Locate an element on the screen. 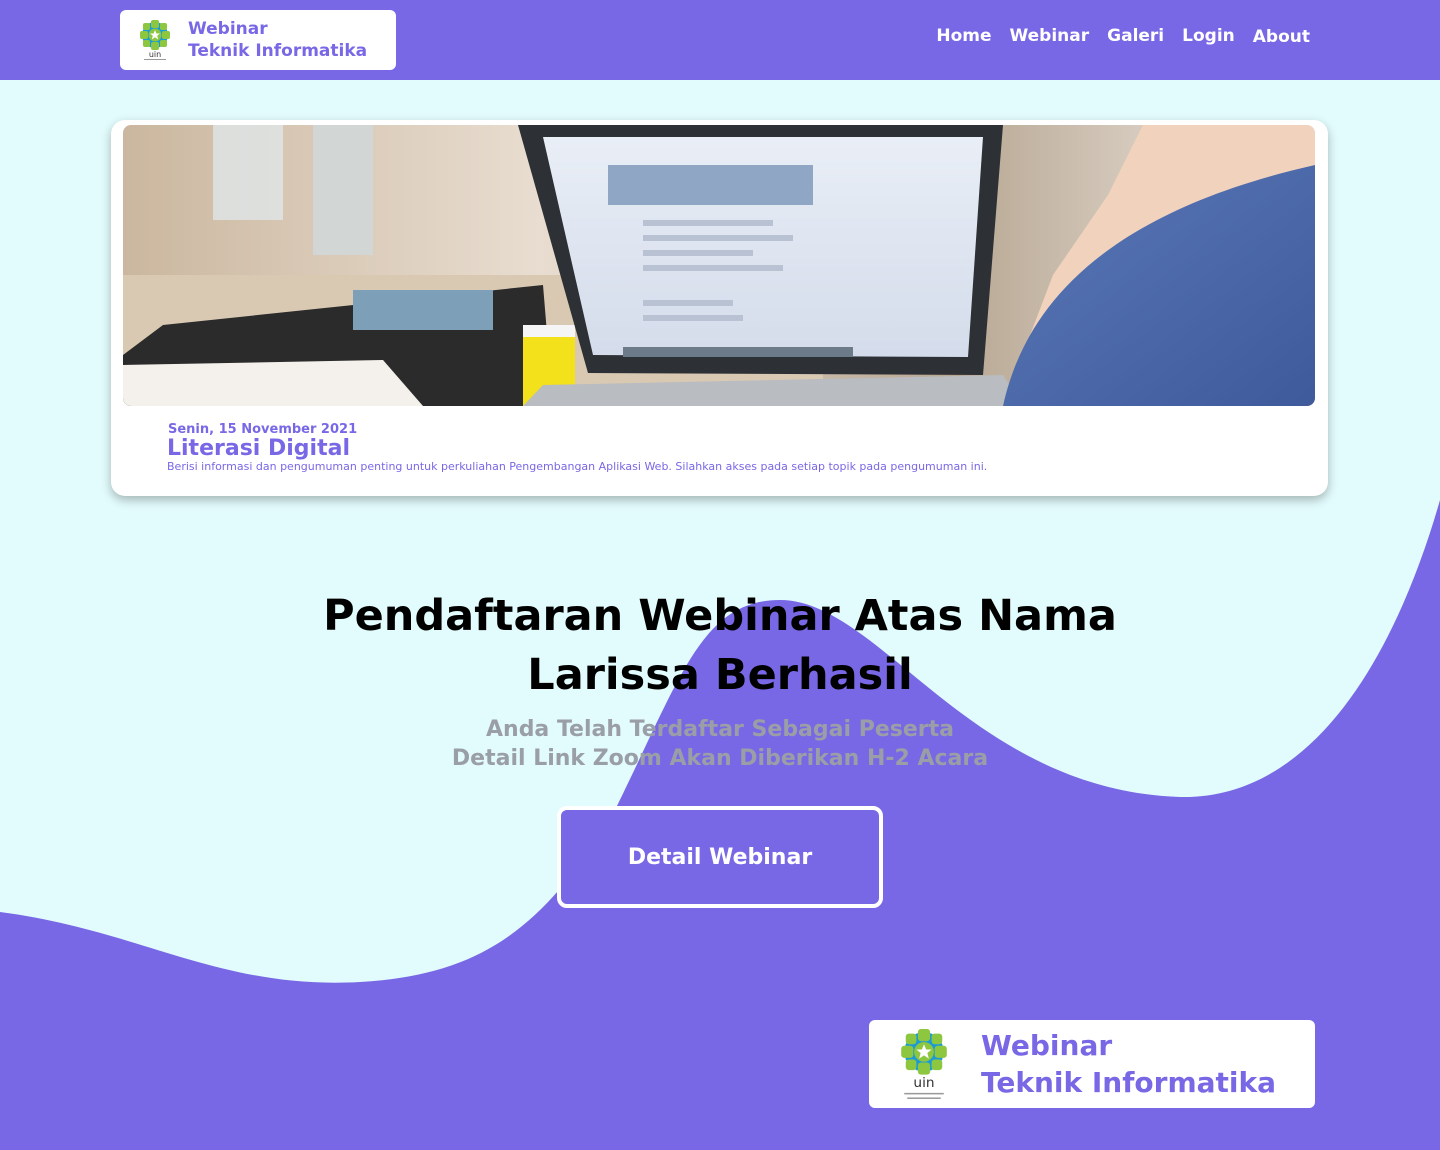 This screenshot has height=1150, width=1440. headline-line1: Pendaftaran Webinar Atas Nama is located at coordinates (720, 616).